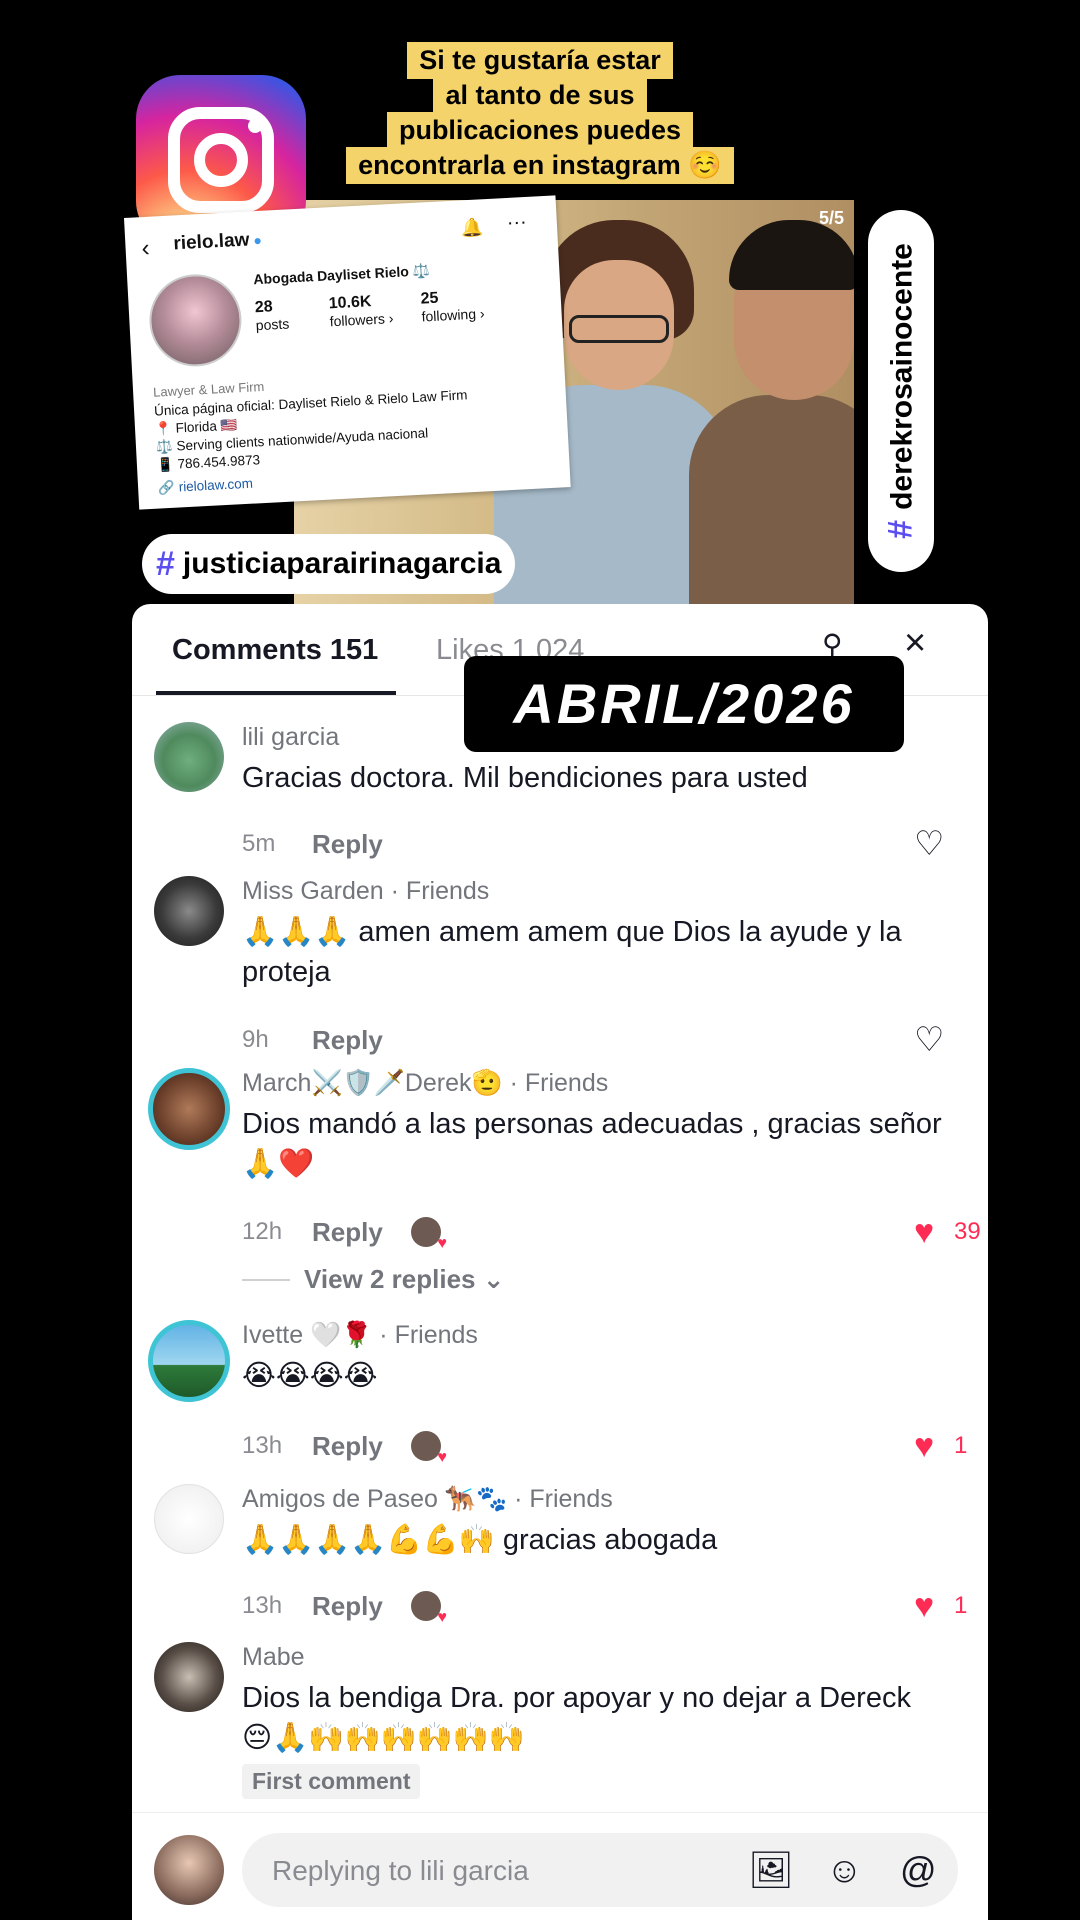 The width and height of the screenshot is (1080, 1920). Describe the element at coordinates (275, 650) in the screenshot. I see `tab-comments: Comments 151` at that location.